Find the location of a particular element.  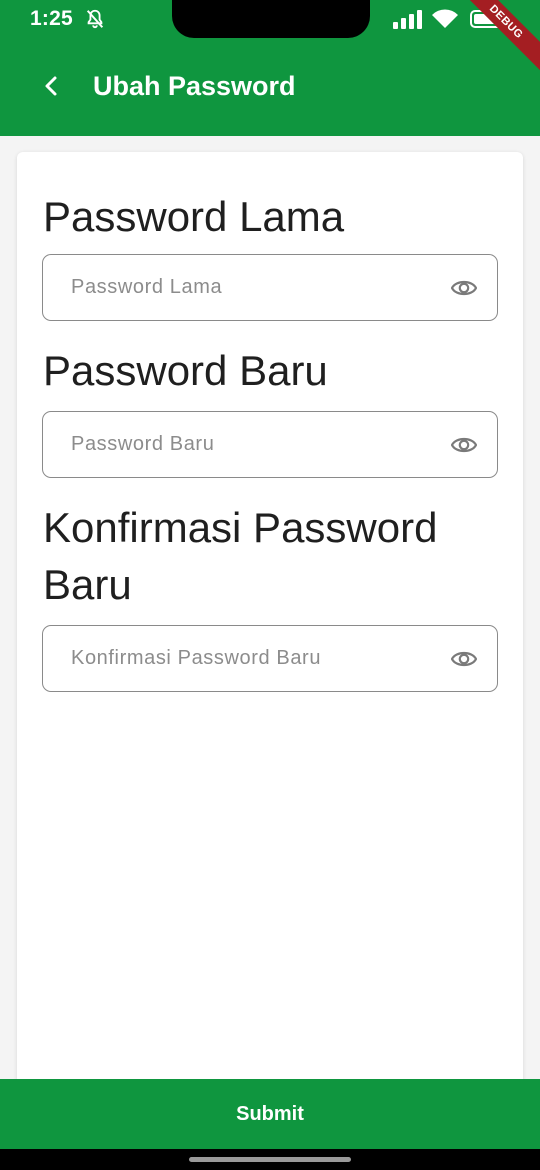

signal-icon is located at coordinates (407, 19).